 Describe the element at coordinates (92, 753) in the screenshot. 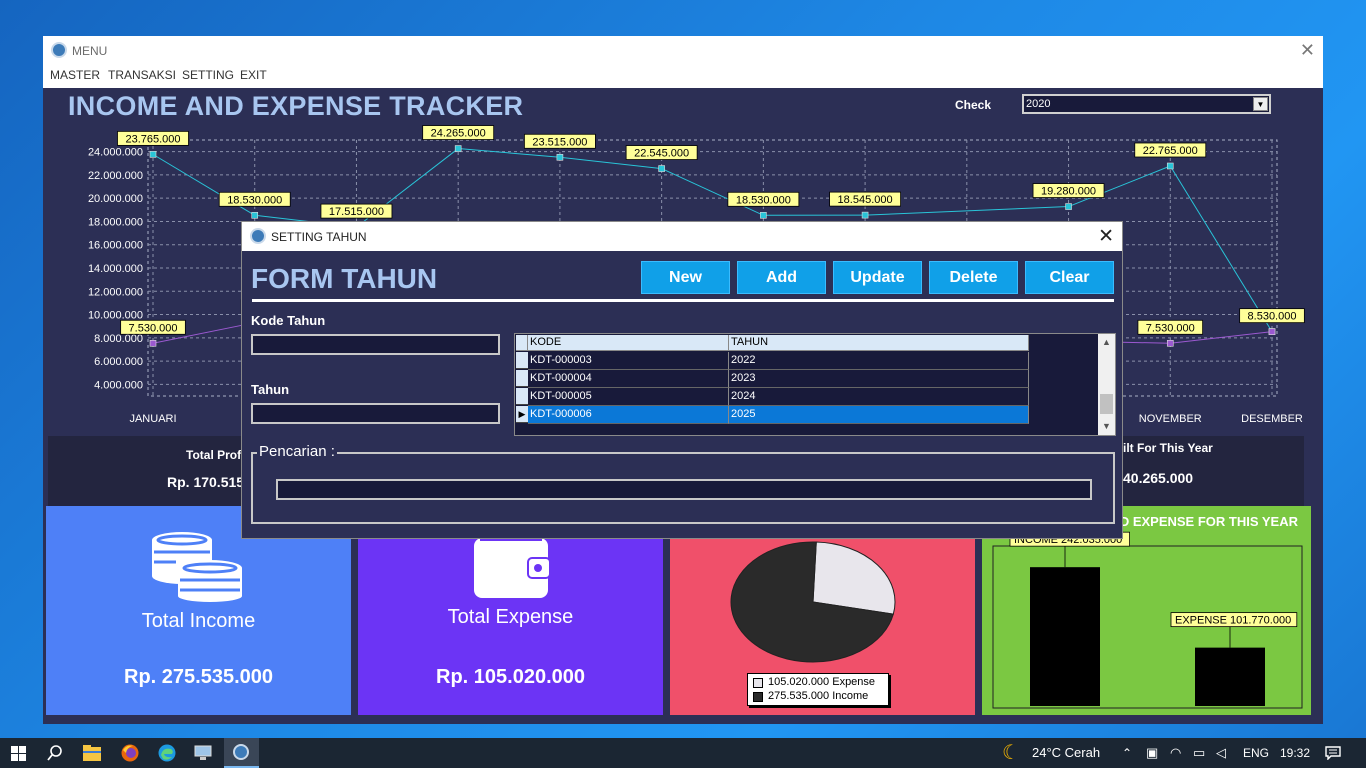

I see `file-explorer-icon` at that location.